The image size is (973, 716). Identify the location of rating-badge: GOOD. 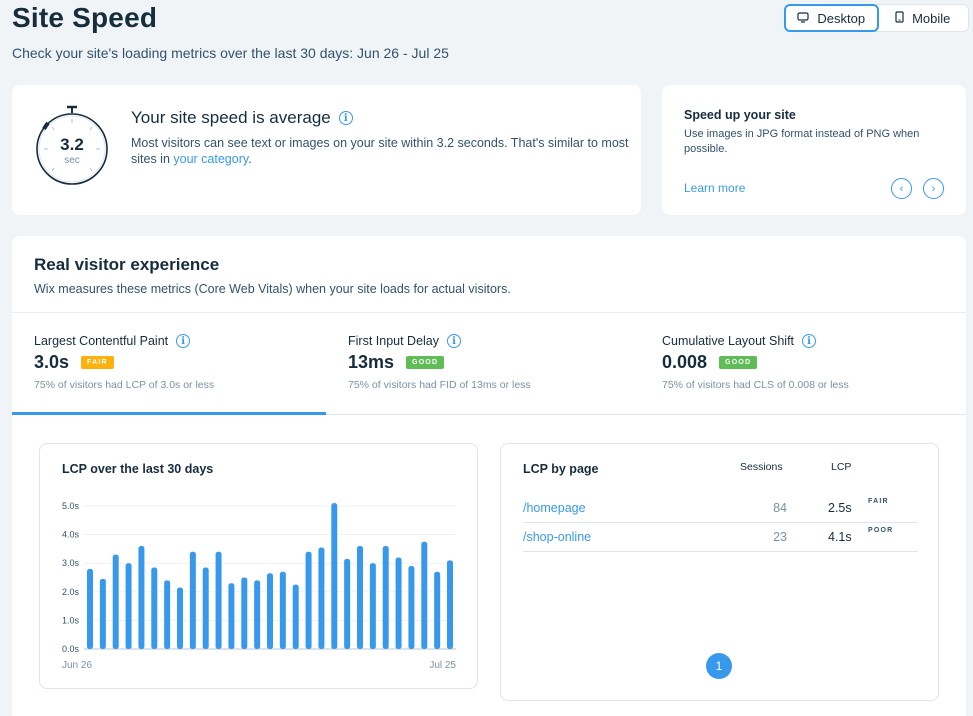
(738, 362).